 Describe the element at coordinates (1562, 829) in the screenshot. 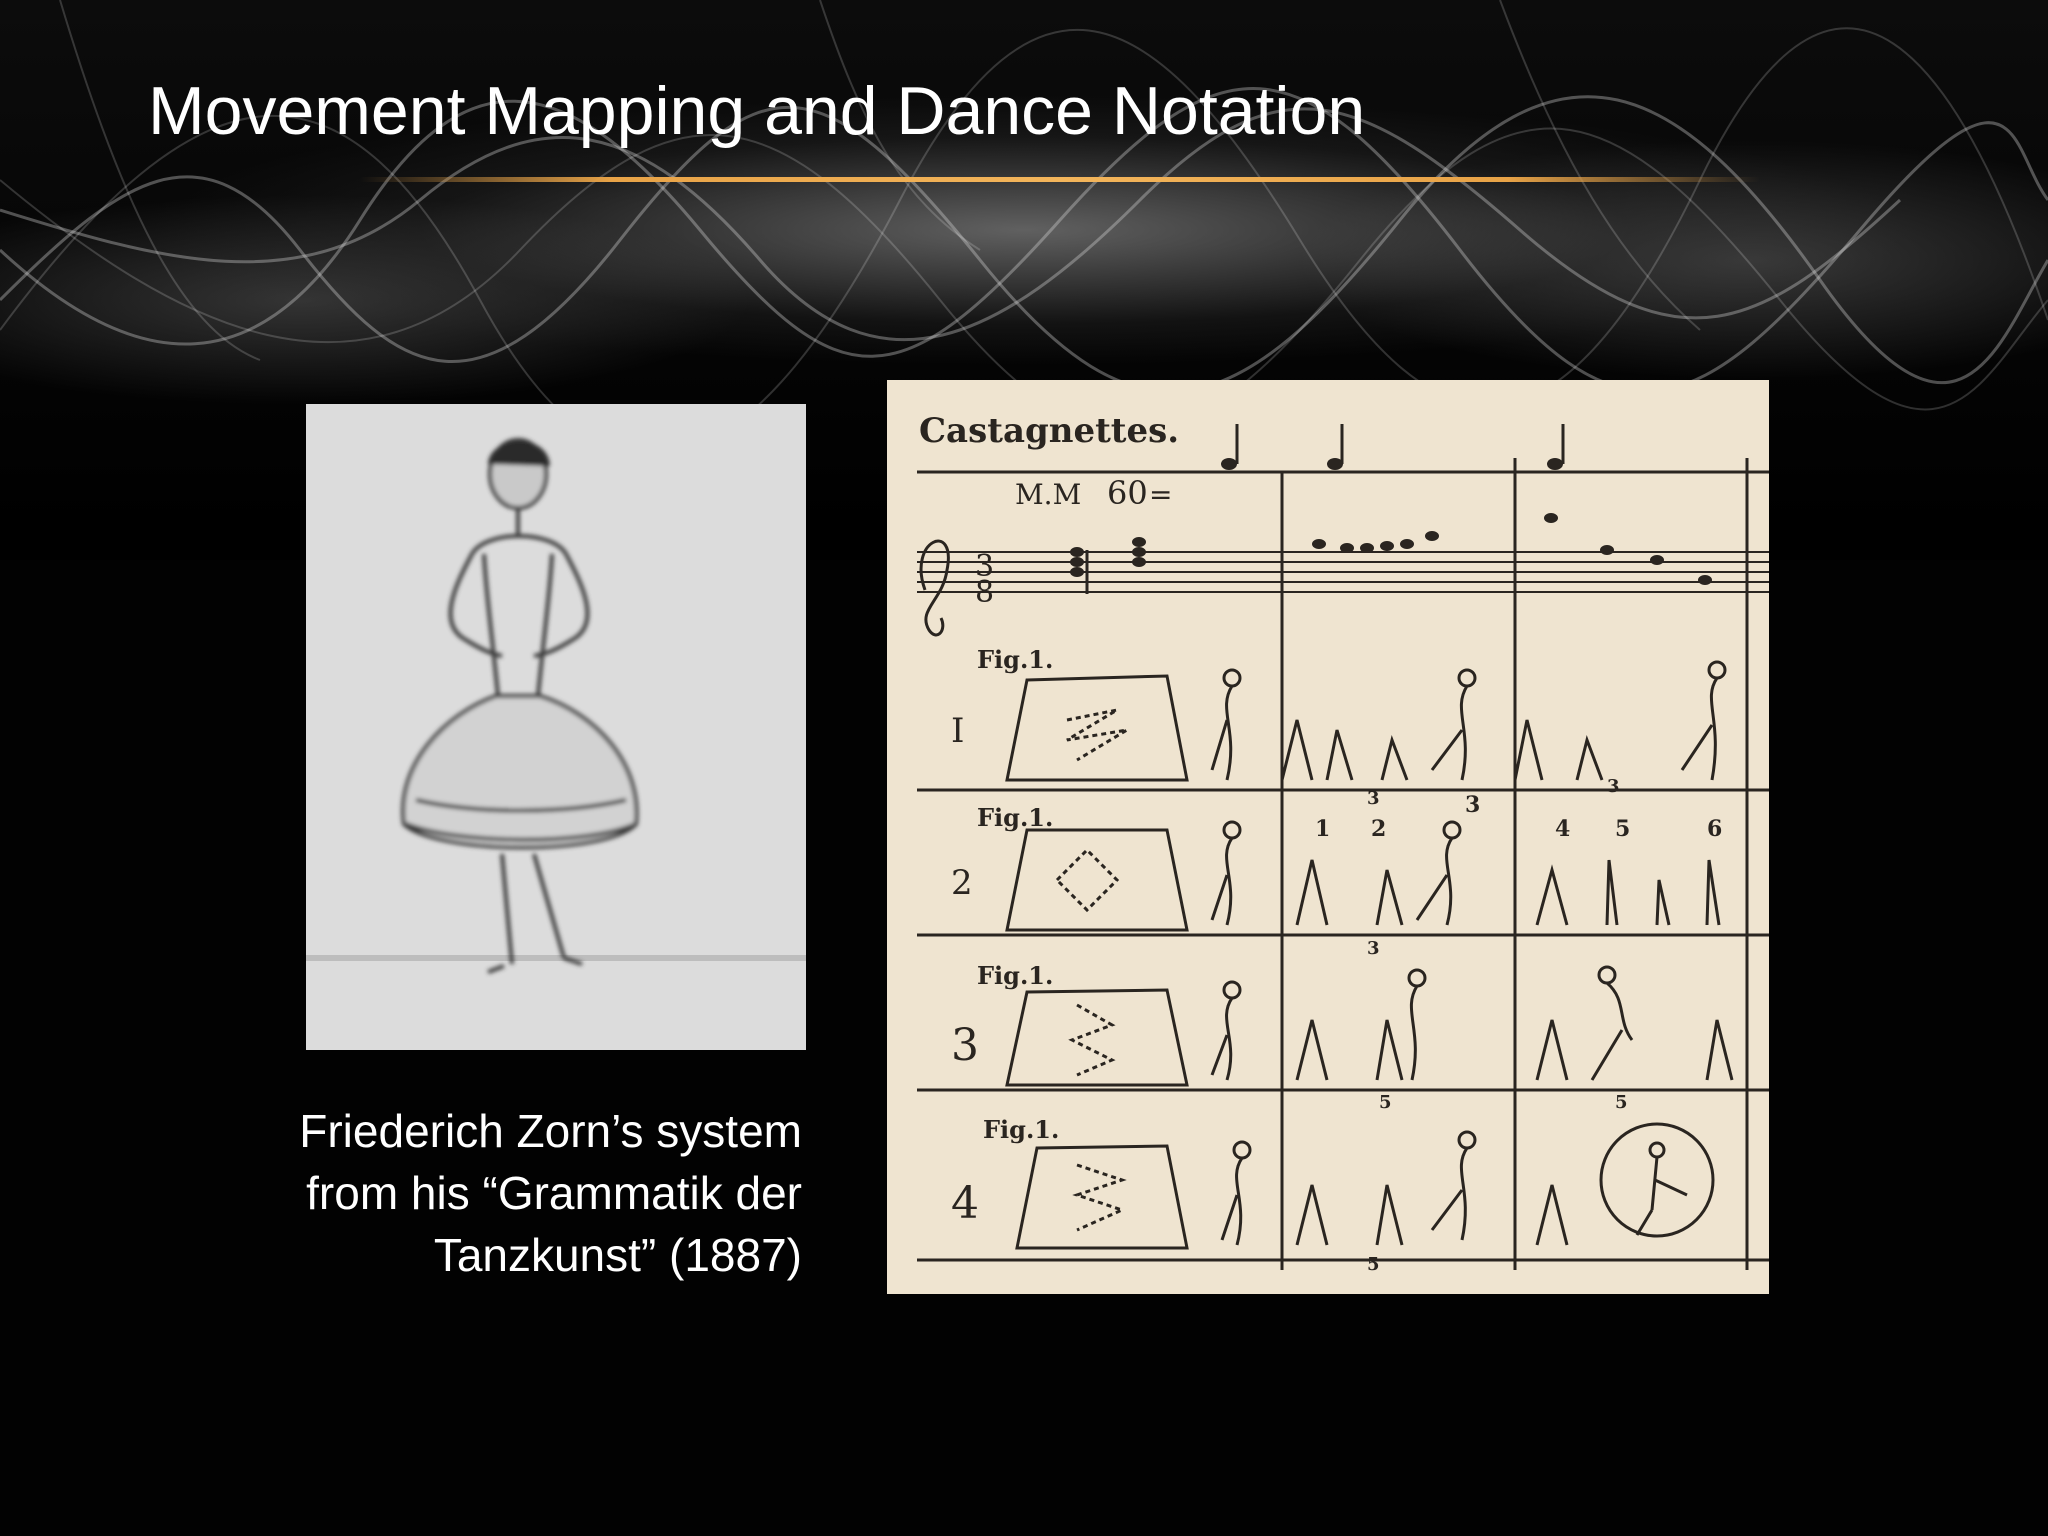

I see `count-label: 4` at that location.